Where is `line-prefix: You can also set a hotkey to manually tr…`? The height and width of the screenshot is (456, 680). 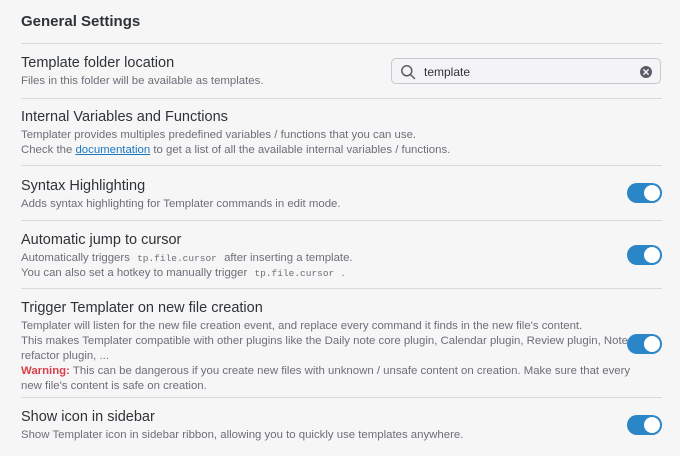 line-prefix: You can also set a hotkey to manually tr… is located at coordinates (134, 273).